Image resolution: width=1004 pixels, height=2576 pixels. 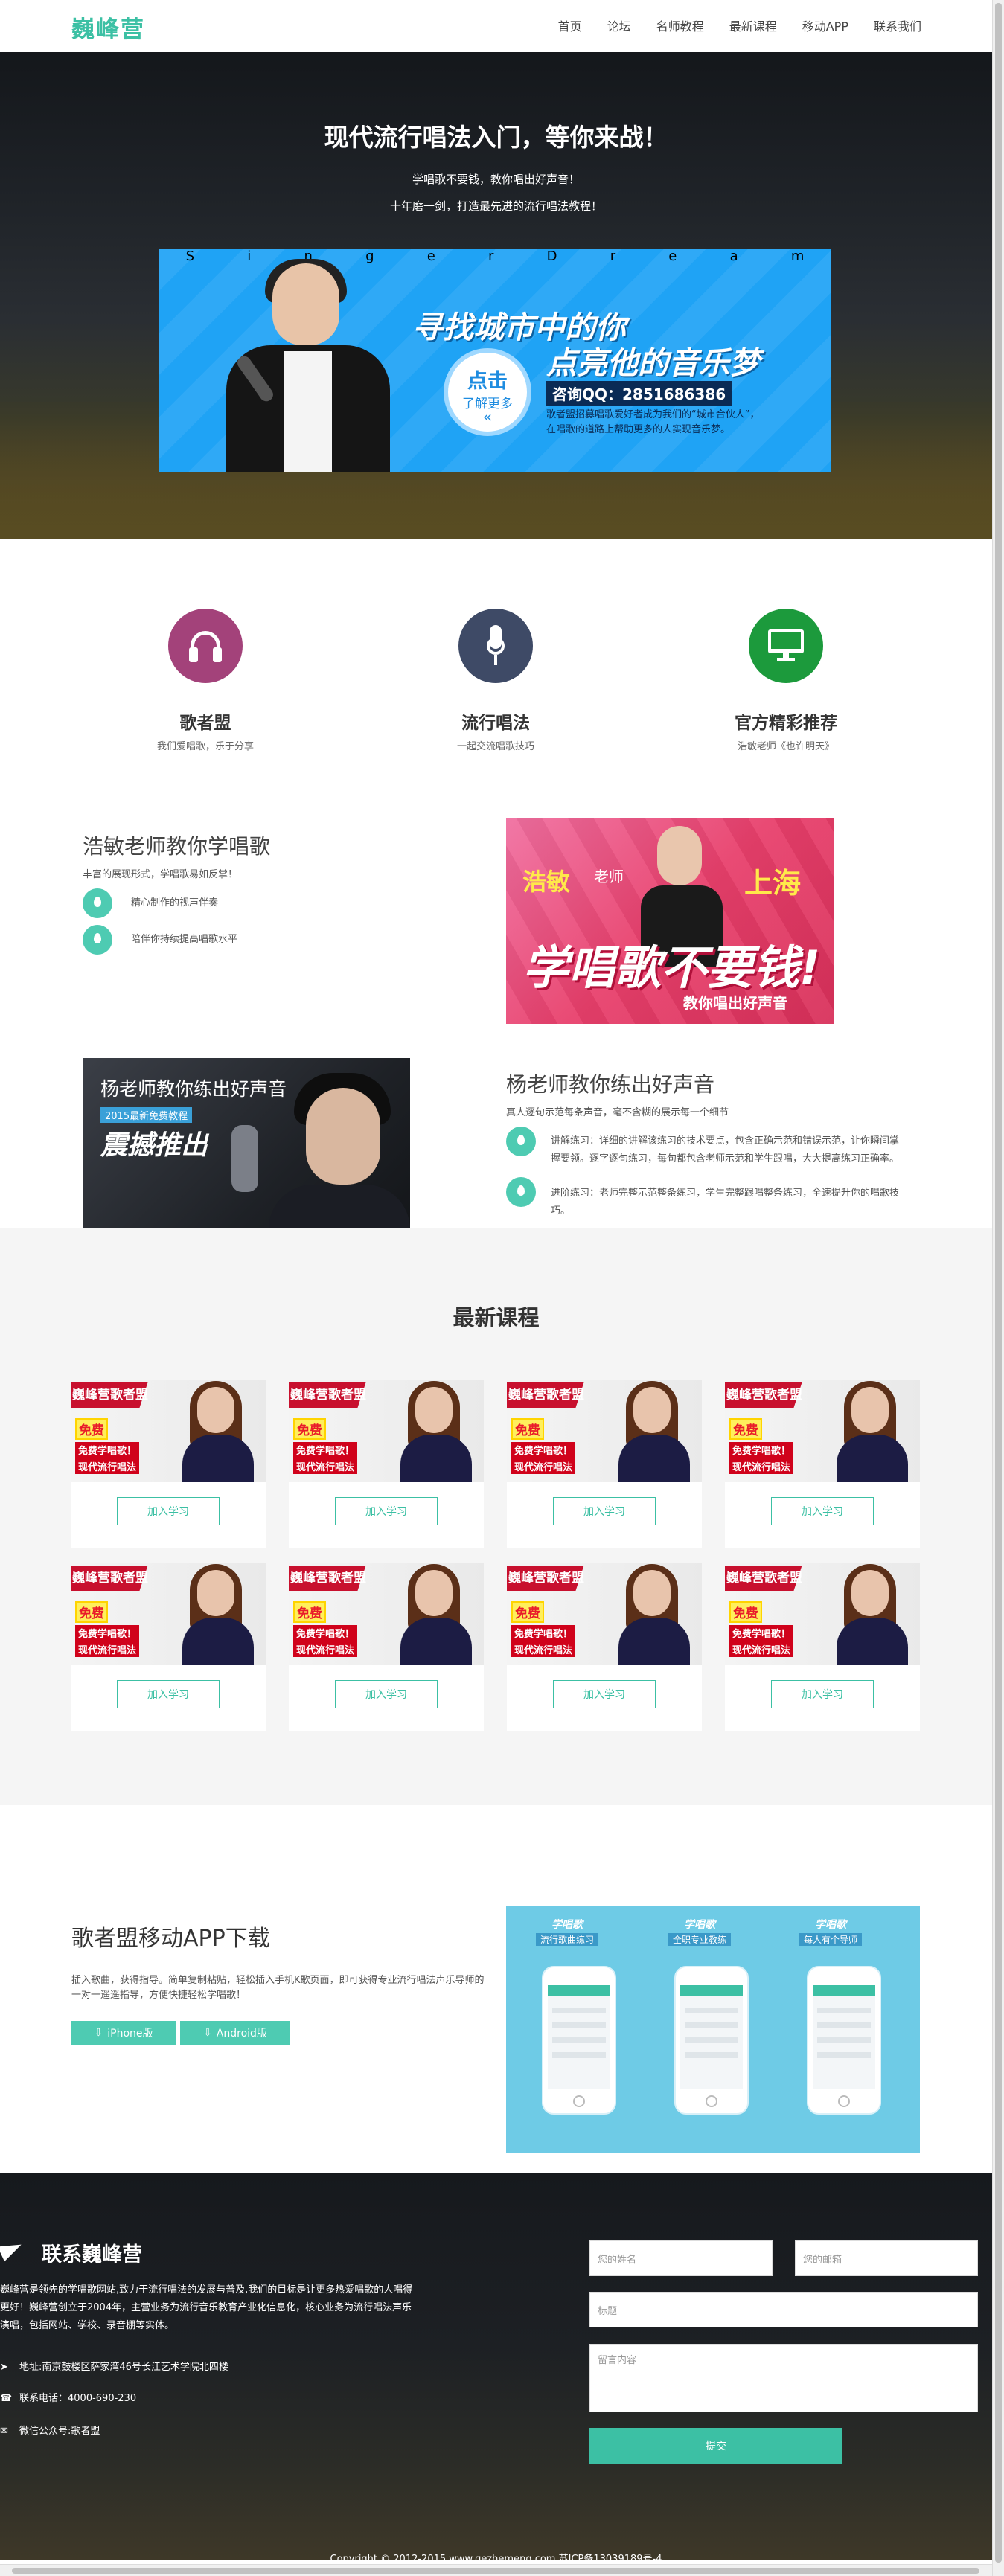 What do you see at coordinates (205, 681) in the screenshot?
I see `feature-gezhemeng: 歌者盟 我们爱唱歌，乐于分享` at bounding box center [205, 681].